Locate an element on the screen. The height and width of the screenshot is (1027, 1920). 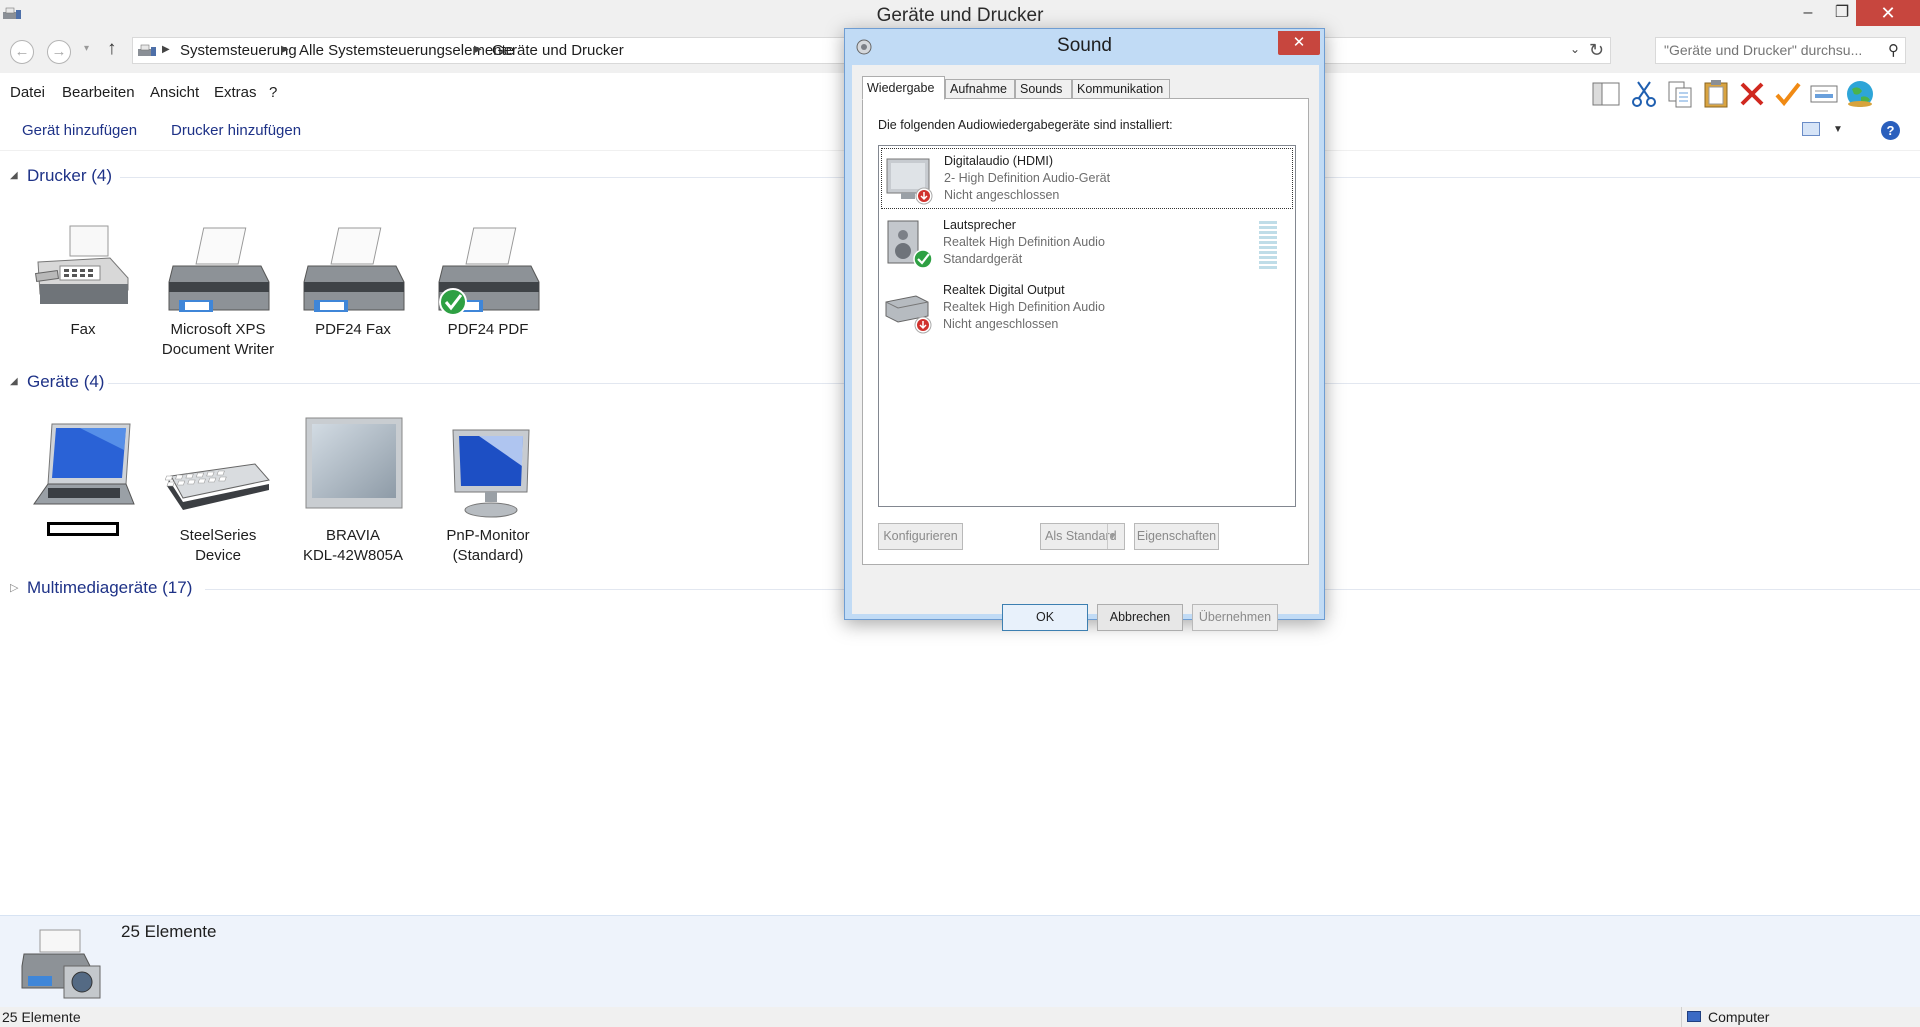
breadcrumb-geraete-und-drucker: Geräte und Drucker is located at coordinates (558, 50).